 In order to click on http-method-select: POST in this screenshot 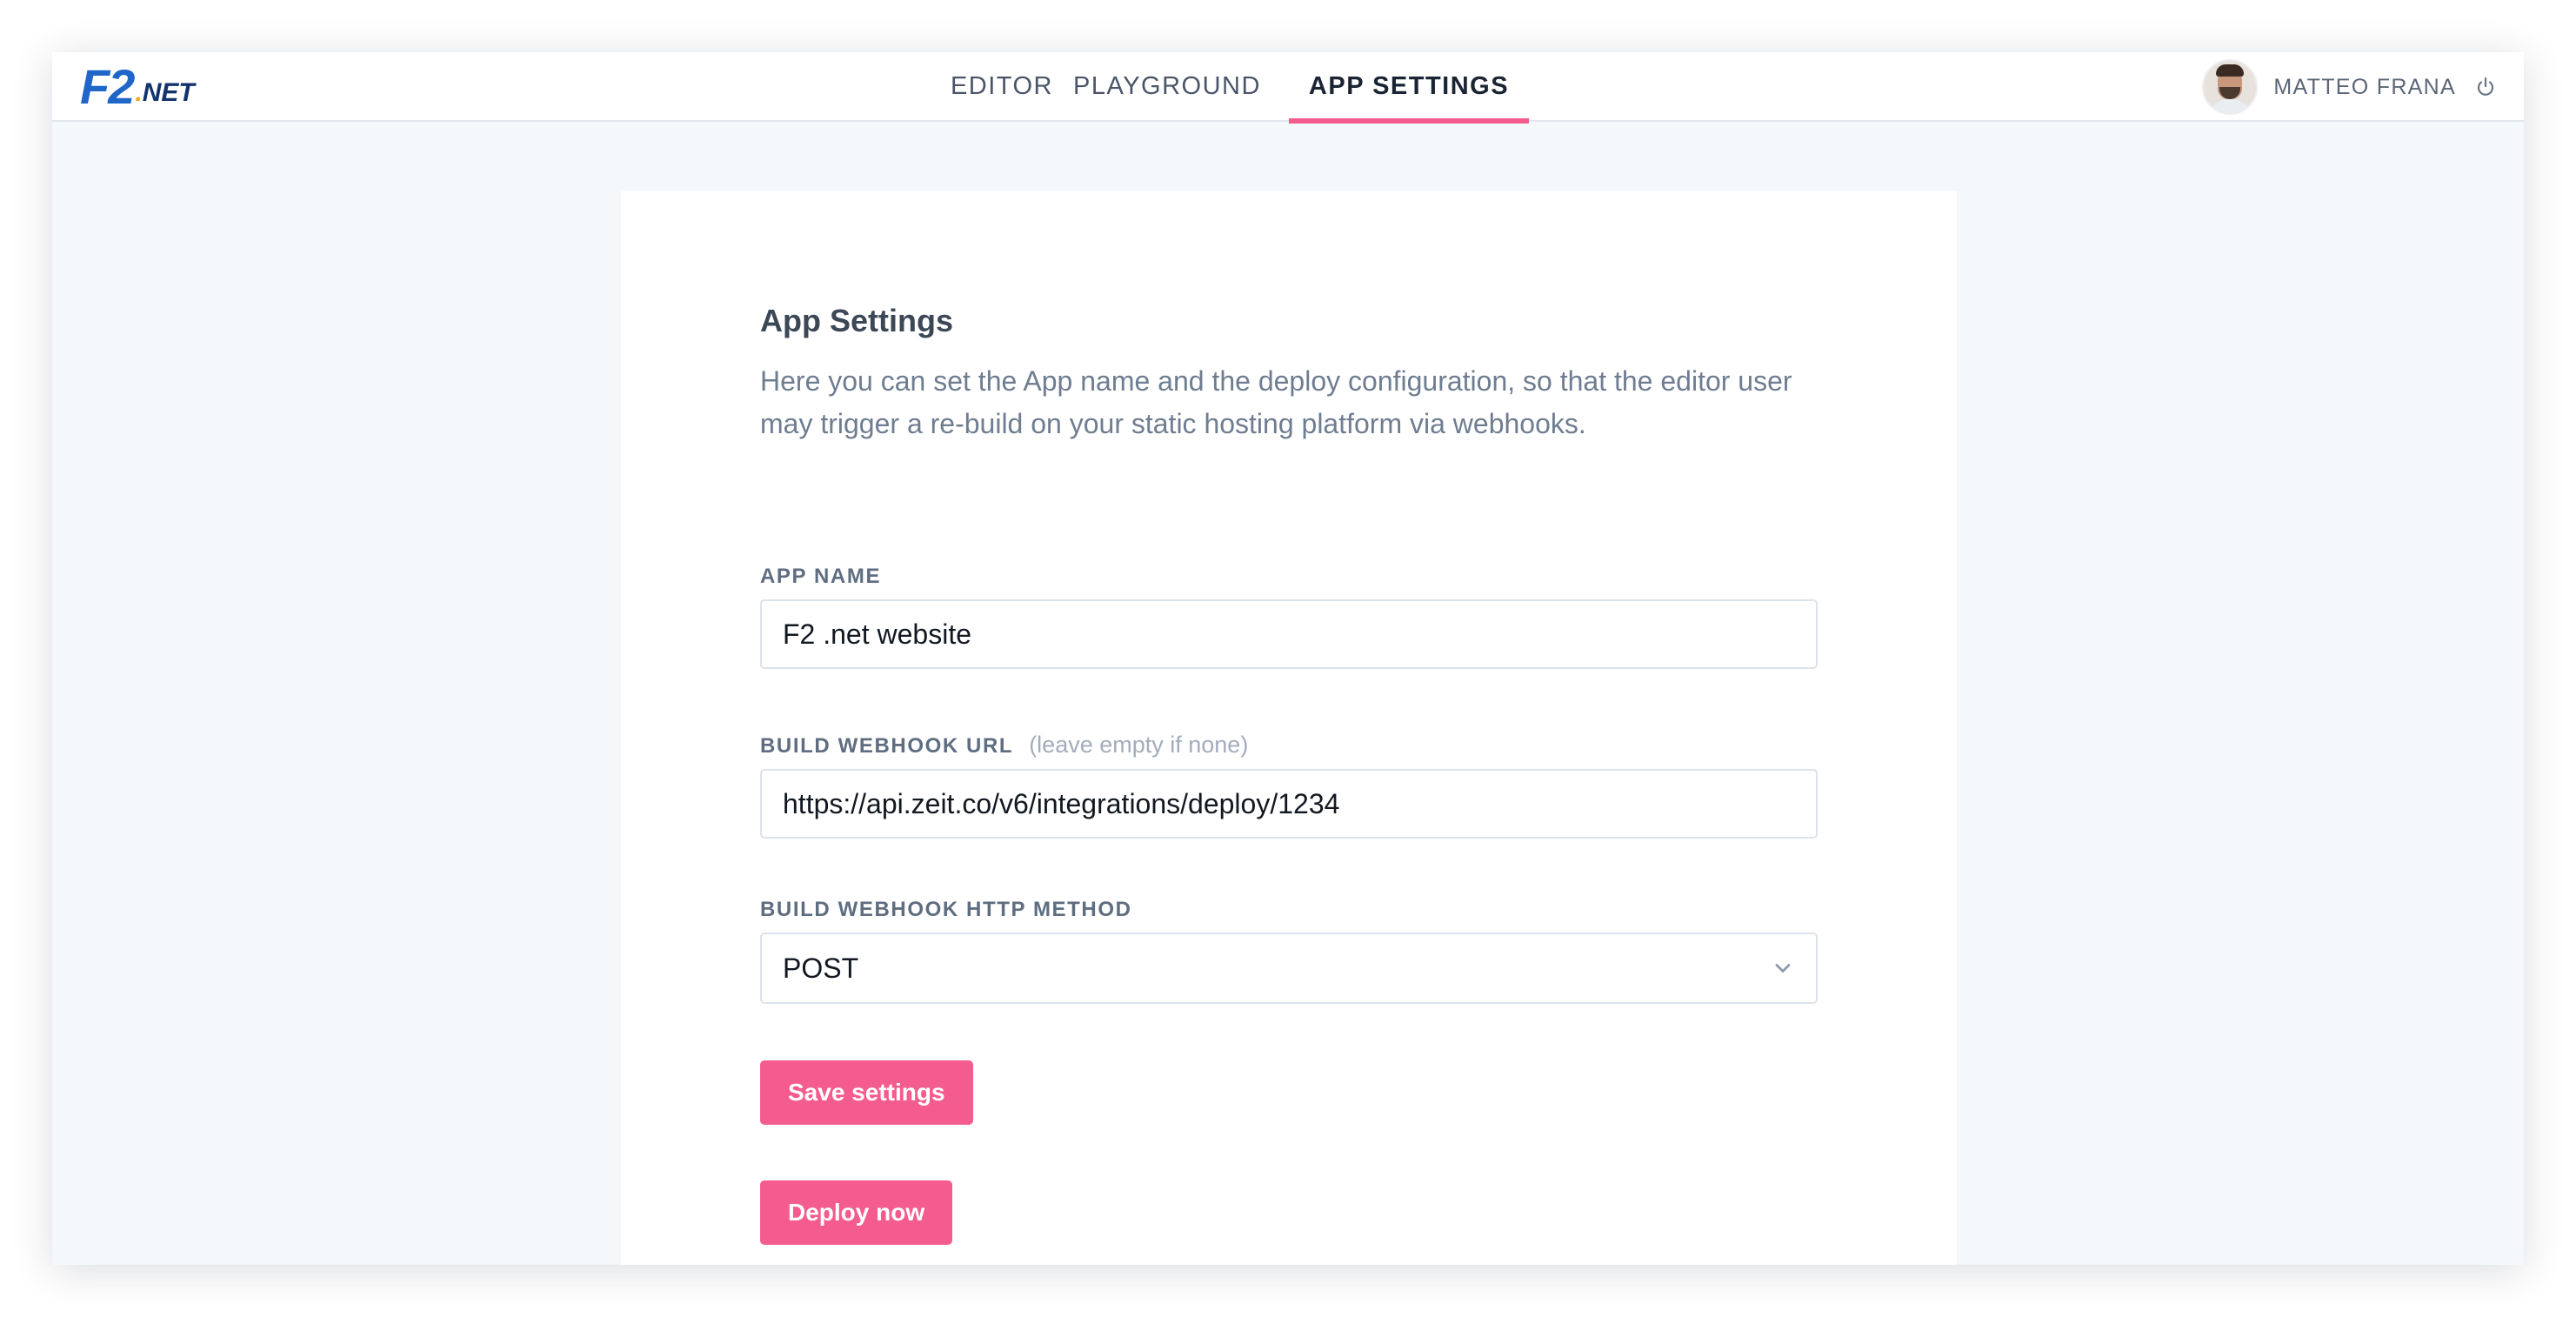, I will do `click(1289, 968)`.